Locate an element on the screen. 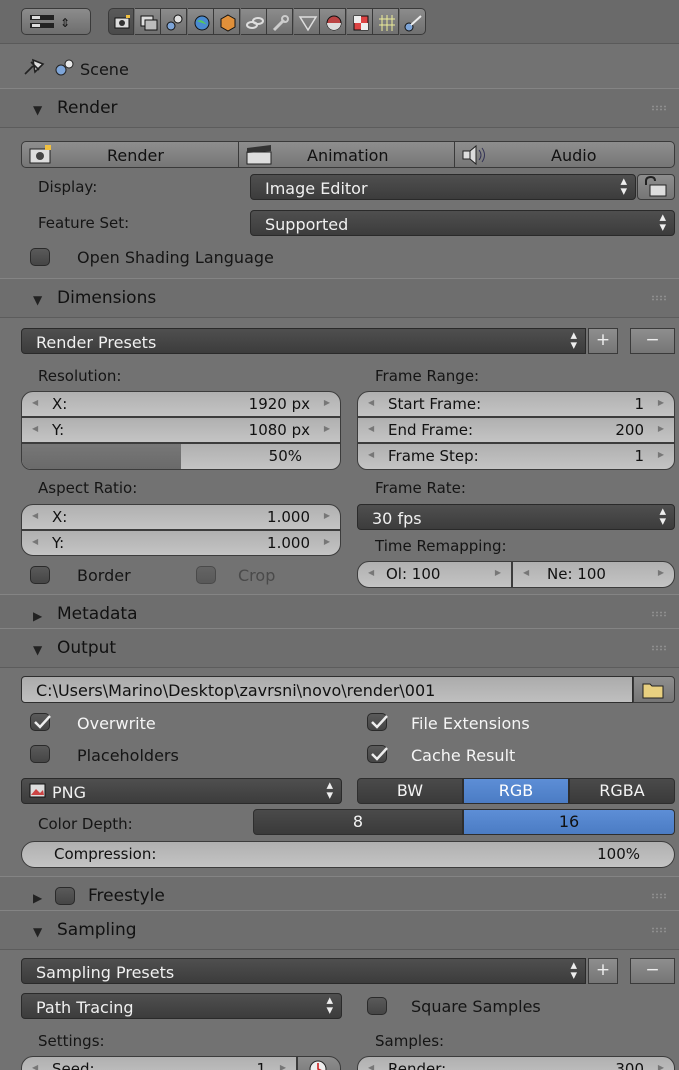  add-preset-button: + is located at coordinates (603, 341).